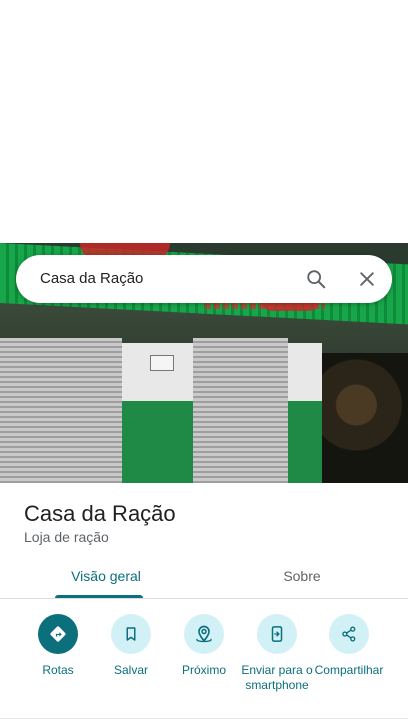 The image size is (408, 726). I want to click on close-icon, so click(367, 279).